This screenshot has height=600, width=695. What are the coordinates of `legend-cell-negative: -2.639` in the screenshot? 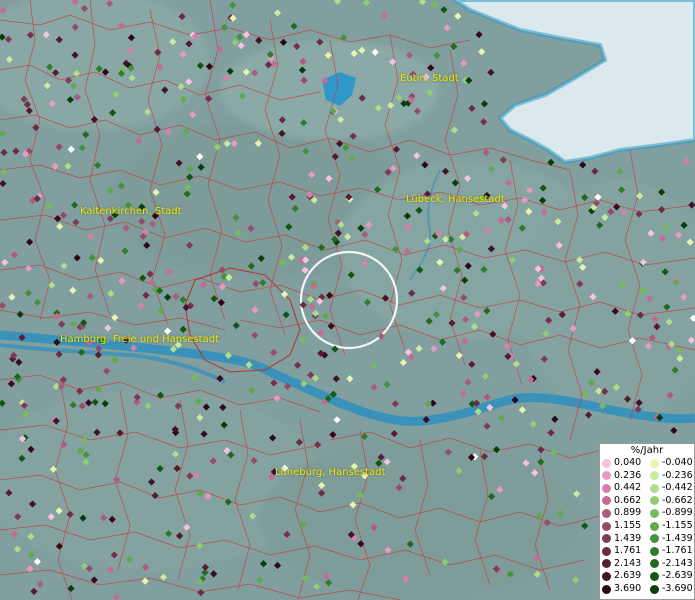 It's located at (671, 576).